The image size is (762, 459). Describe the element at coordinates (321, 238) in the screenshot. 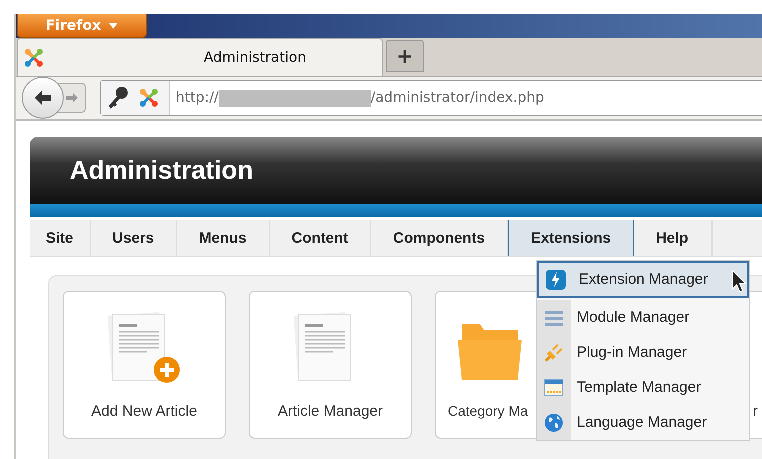

I see `menu-item: Content` at that location.